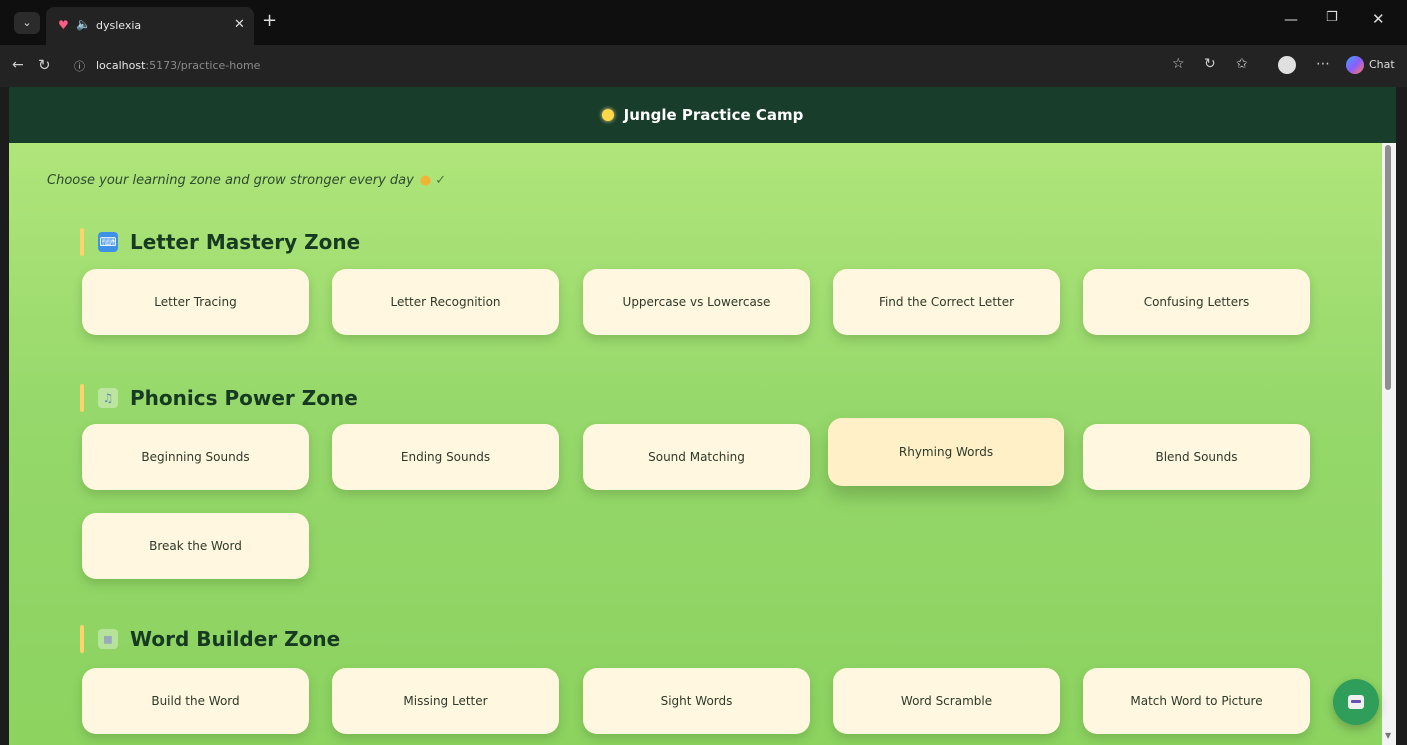 This screenshot has width=1407, height=745. I want to click on star-icon: ☆, so click(1178, 64).